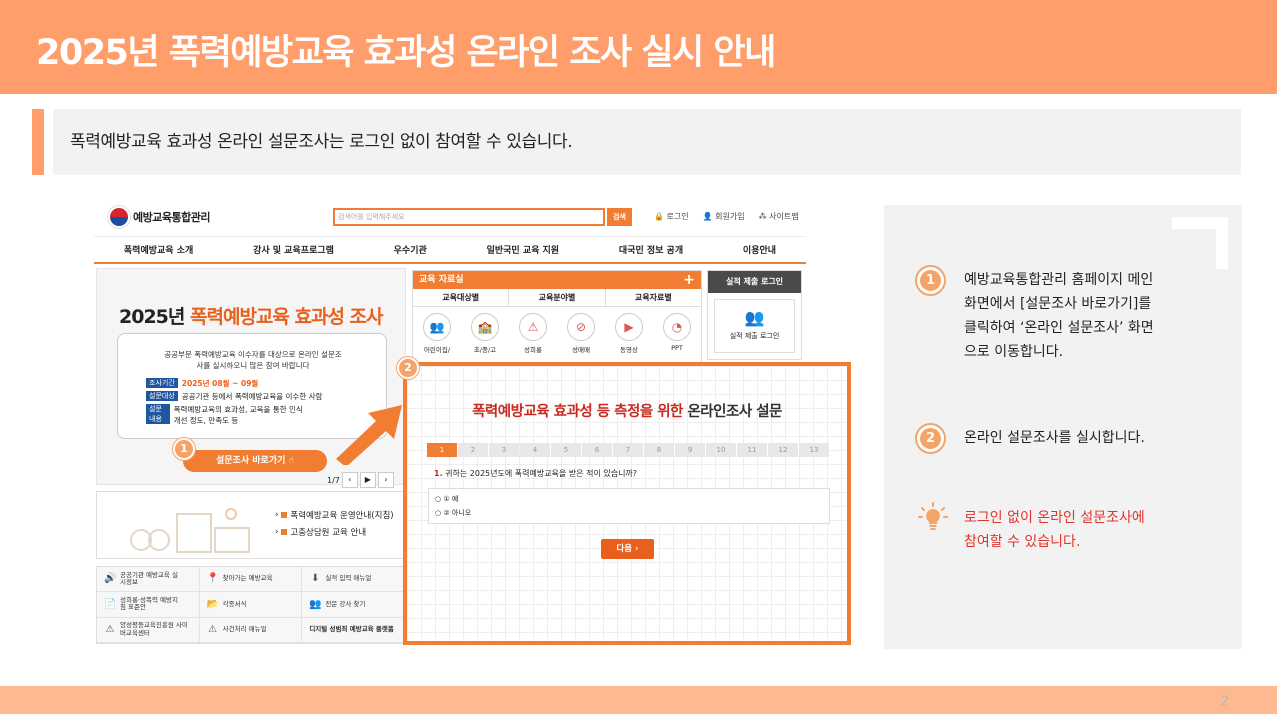 The image size is (1277, 714). What do you see at coordinates (485, 327) in the screenshot?
I see `school-icon: 🏫` at bounding box center [485, 327].